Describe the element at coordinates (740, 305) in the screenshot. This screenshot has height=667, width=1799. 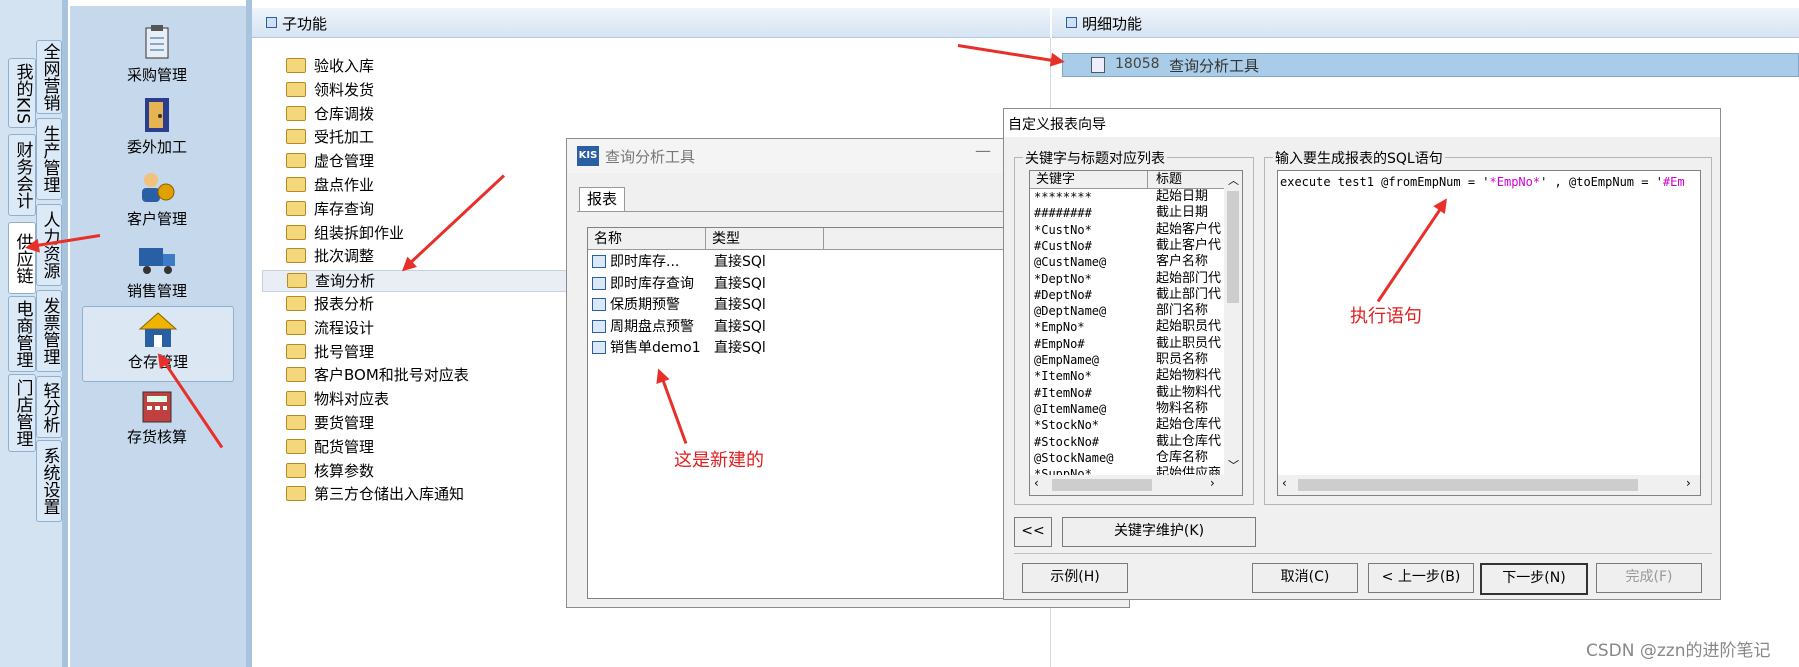
I see `report-row: 保质期预警 直接SQl` at that location.